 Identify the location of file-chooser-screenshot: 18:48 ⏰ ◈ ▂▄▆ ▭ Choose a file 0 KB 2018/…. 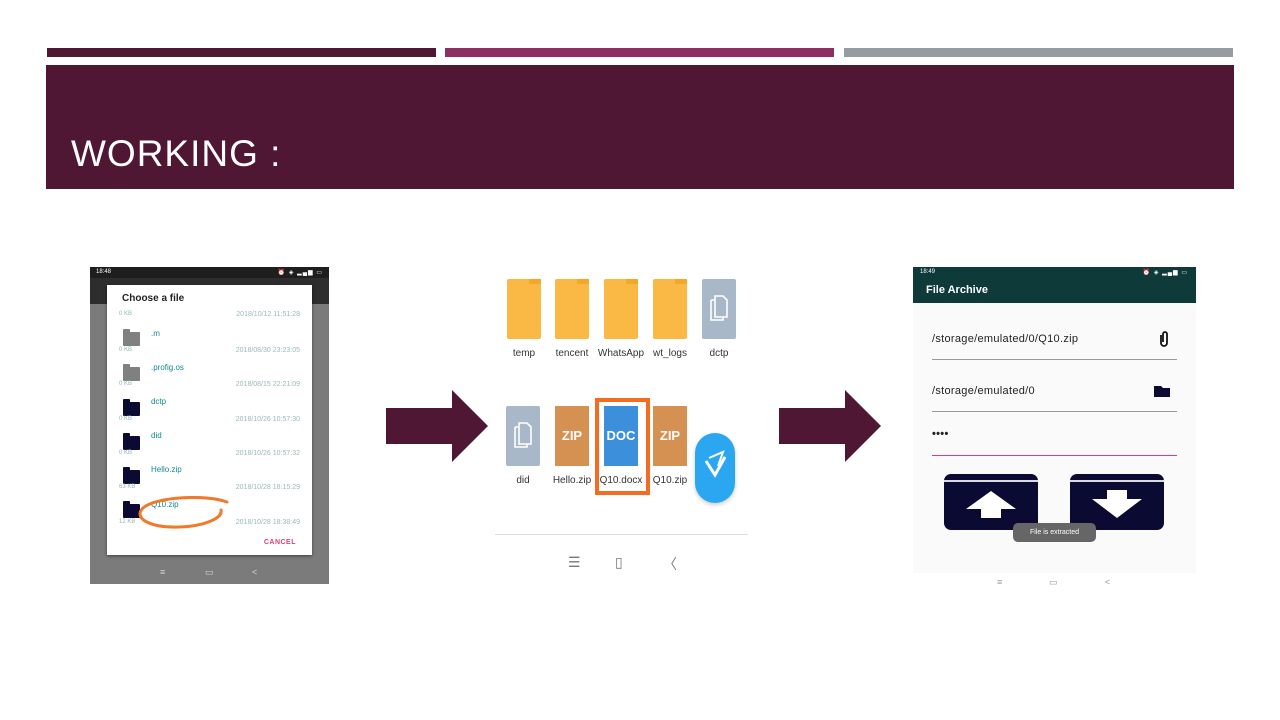
(209, 425).